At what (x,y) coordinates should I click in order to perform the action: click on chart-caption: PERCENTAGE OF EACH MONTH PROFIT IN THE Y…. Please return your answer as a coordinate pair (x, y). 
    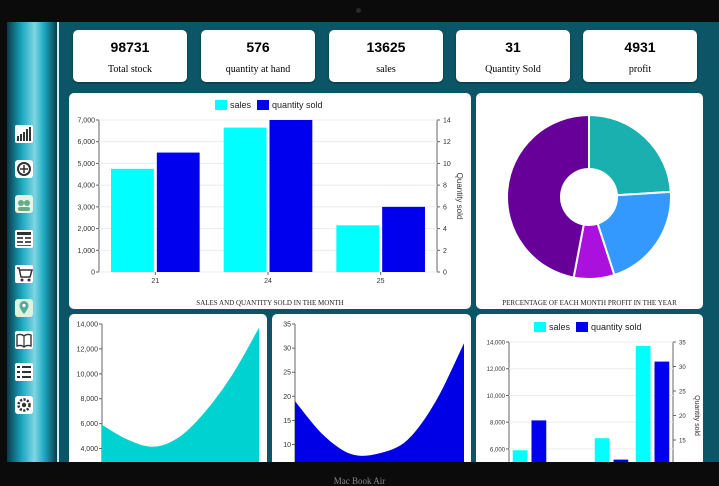
    Looking at the image, I should click on (589, 303).